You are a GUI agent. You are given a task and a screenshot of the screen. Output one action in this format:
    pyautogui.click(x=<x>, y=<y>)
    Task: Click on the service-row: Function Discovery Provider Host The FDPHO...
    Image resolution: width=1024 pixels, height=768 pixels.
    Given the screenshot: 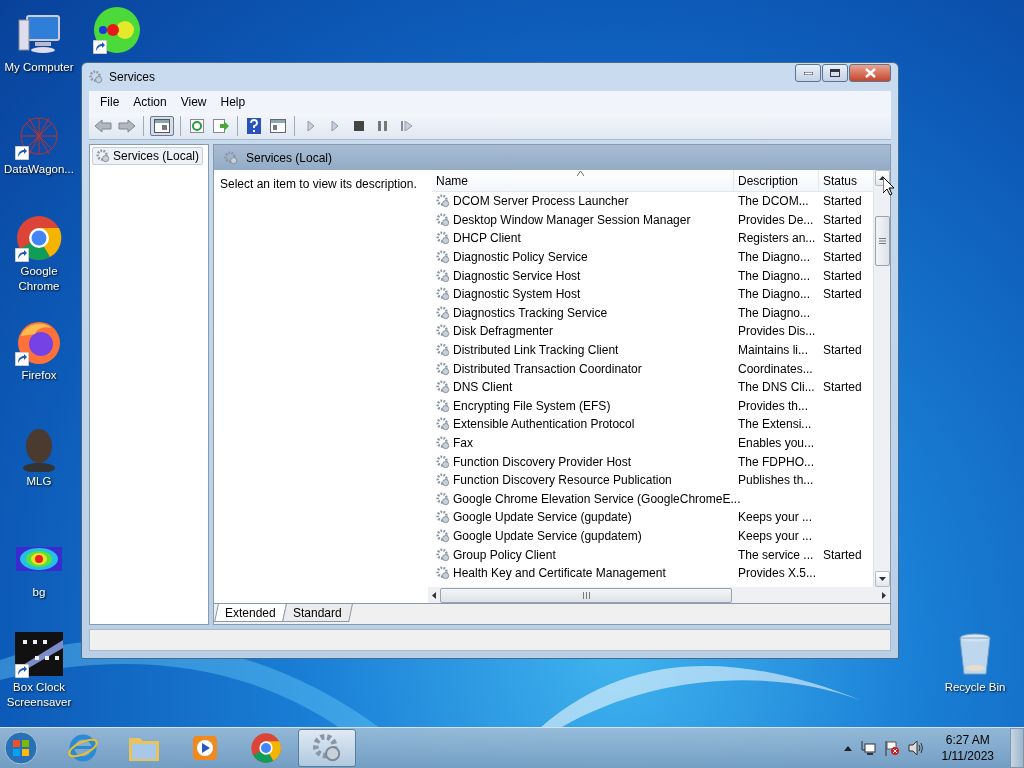 What is the action you would take?
    pyautogui.click(x=652, y=461)
    